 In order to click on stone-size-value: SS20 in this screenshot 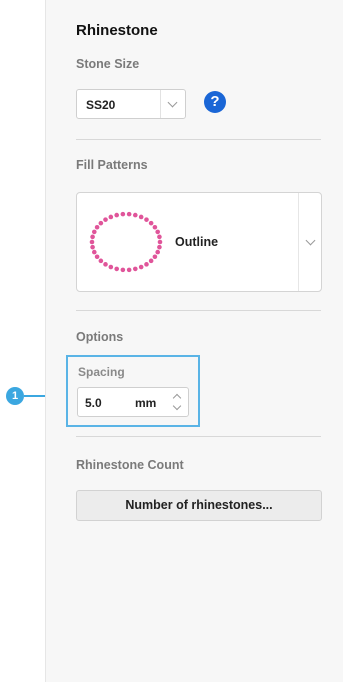, I will do `click(101, 105)`.